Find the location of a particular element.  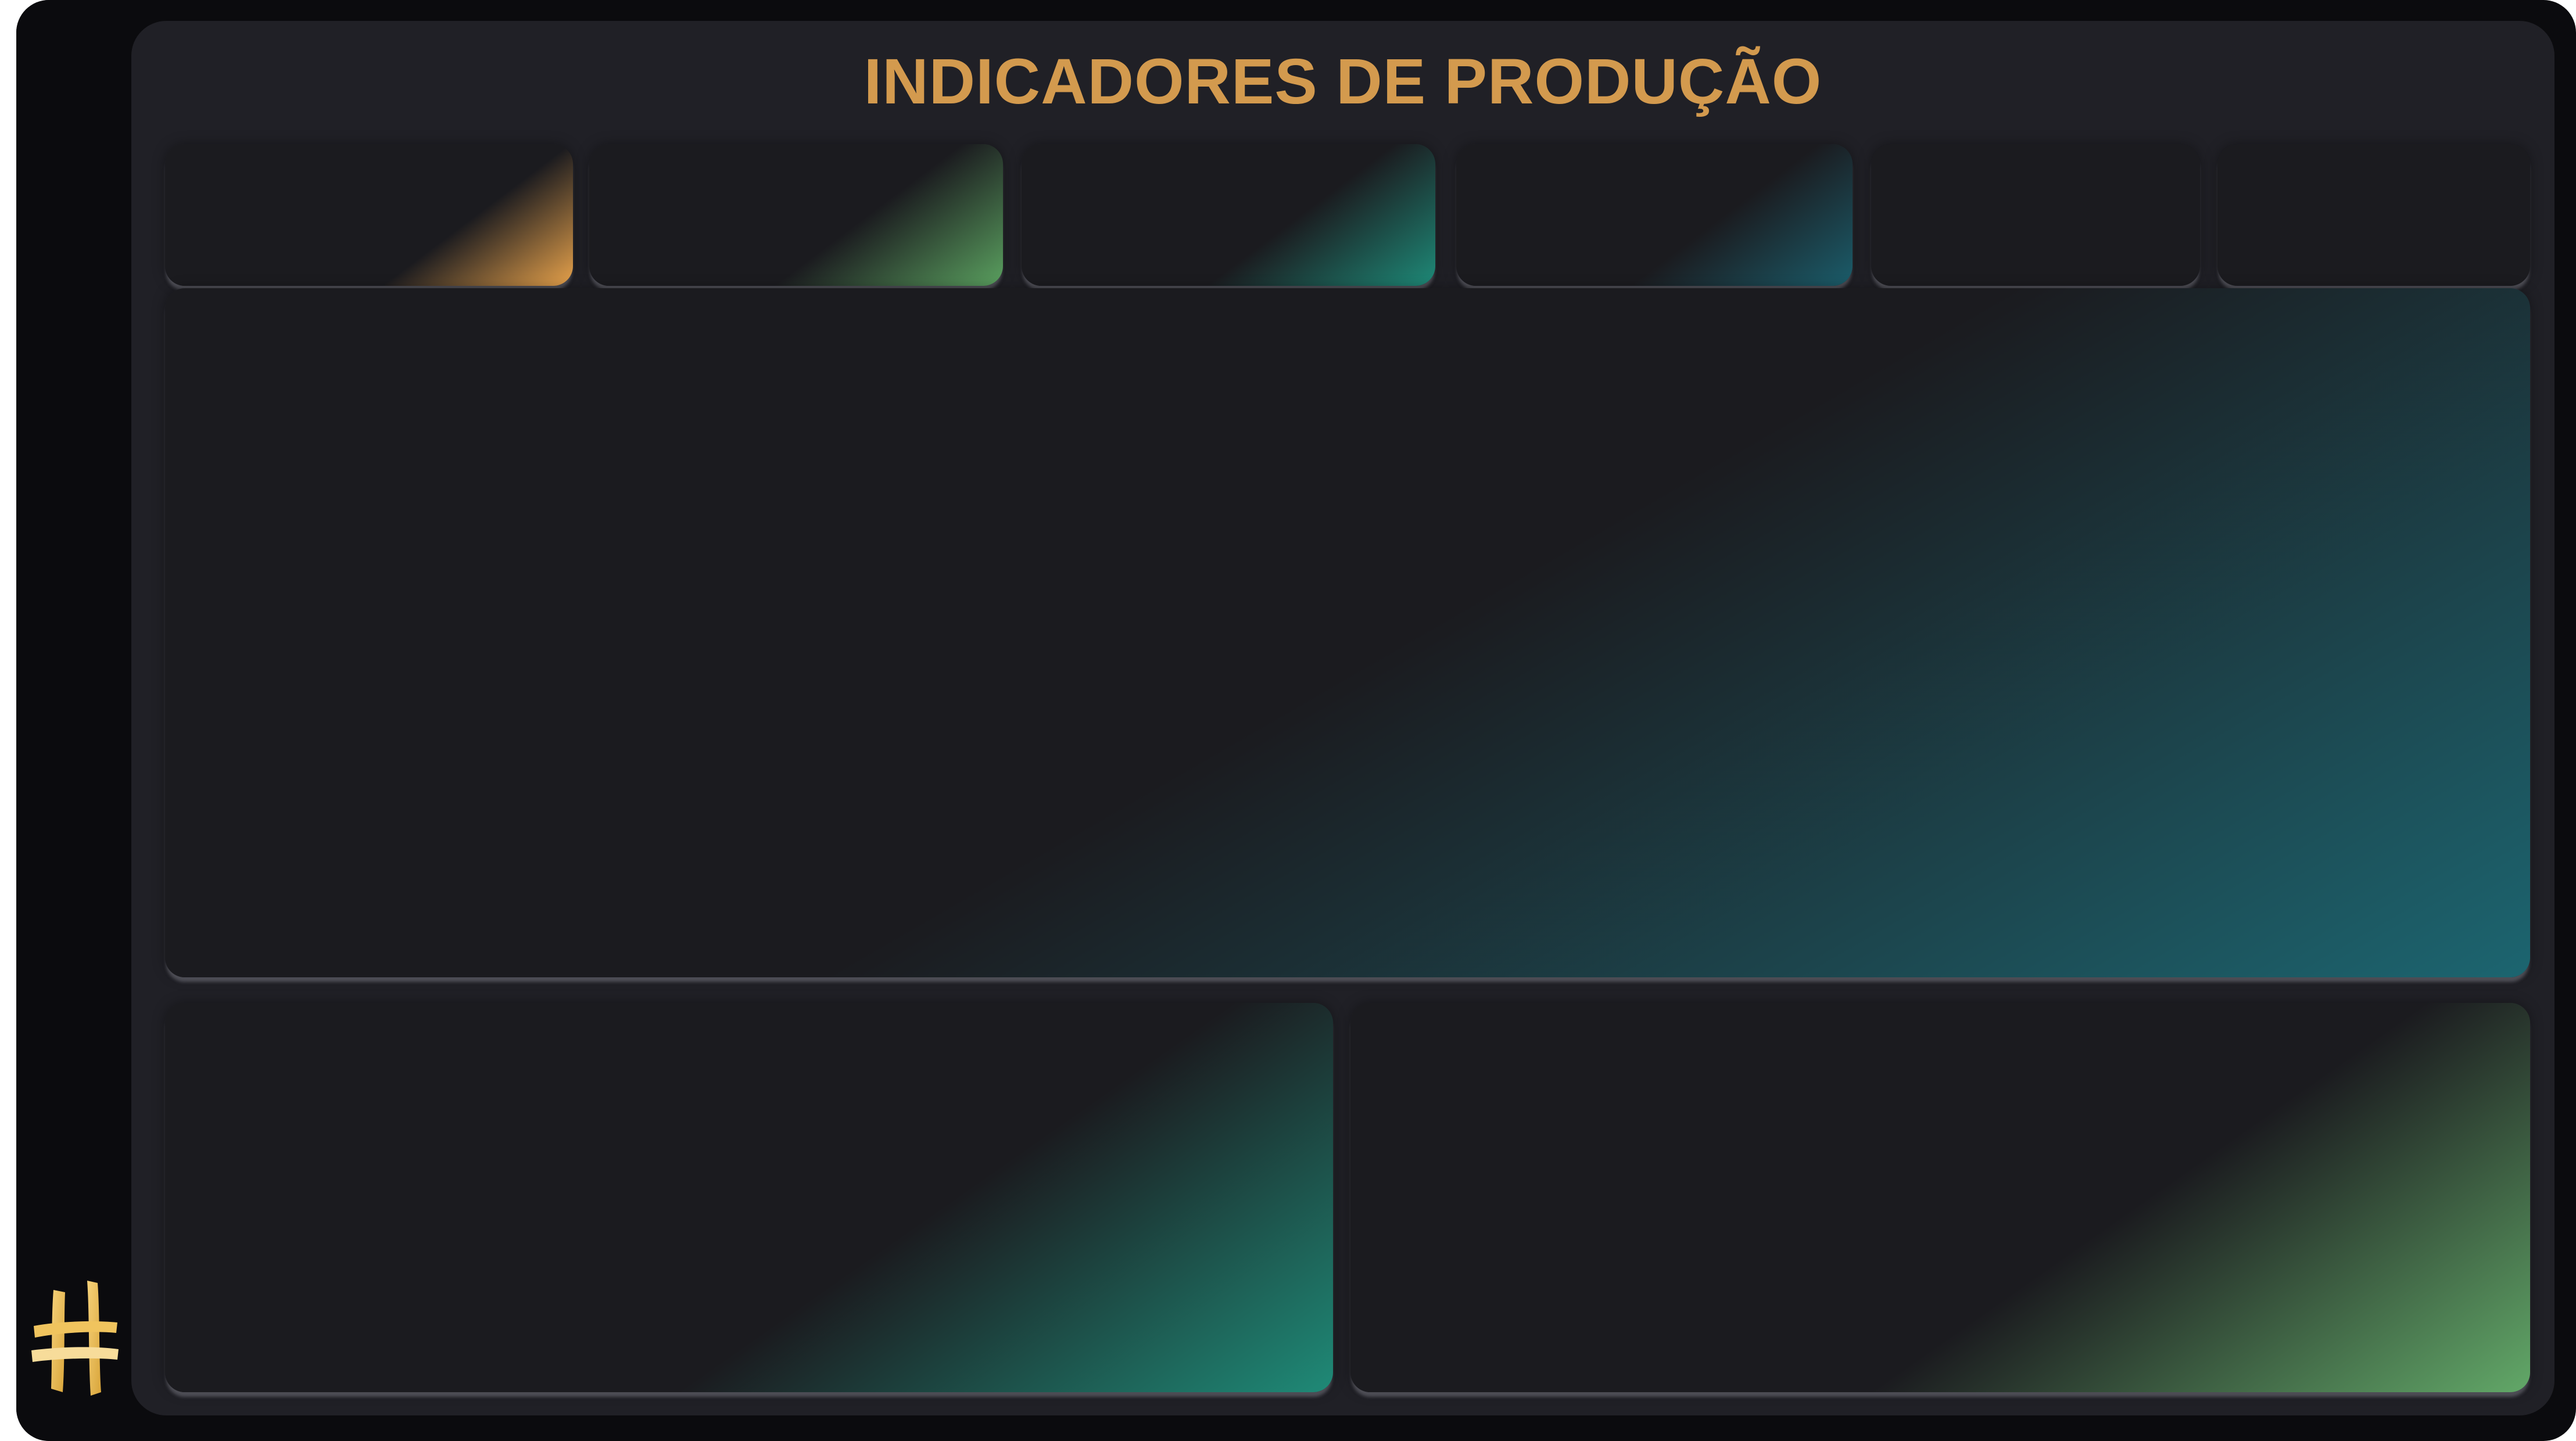

bottom-right-chart-panel is located at coordinates (1940, 1197).